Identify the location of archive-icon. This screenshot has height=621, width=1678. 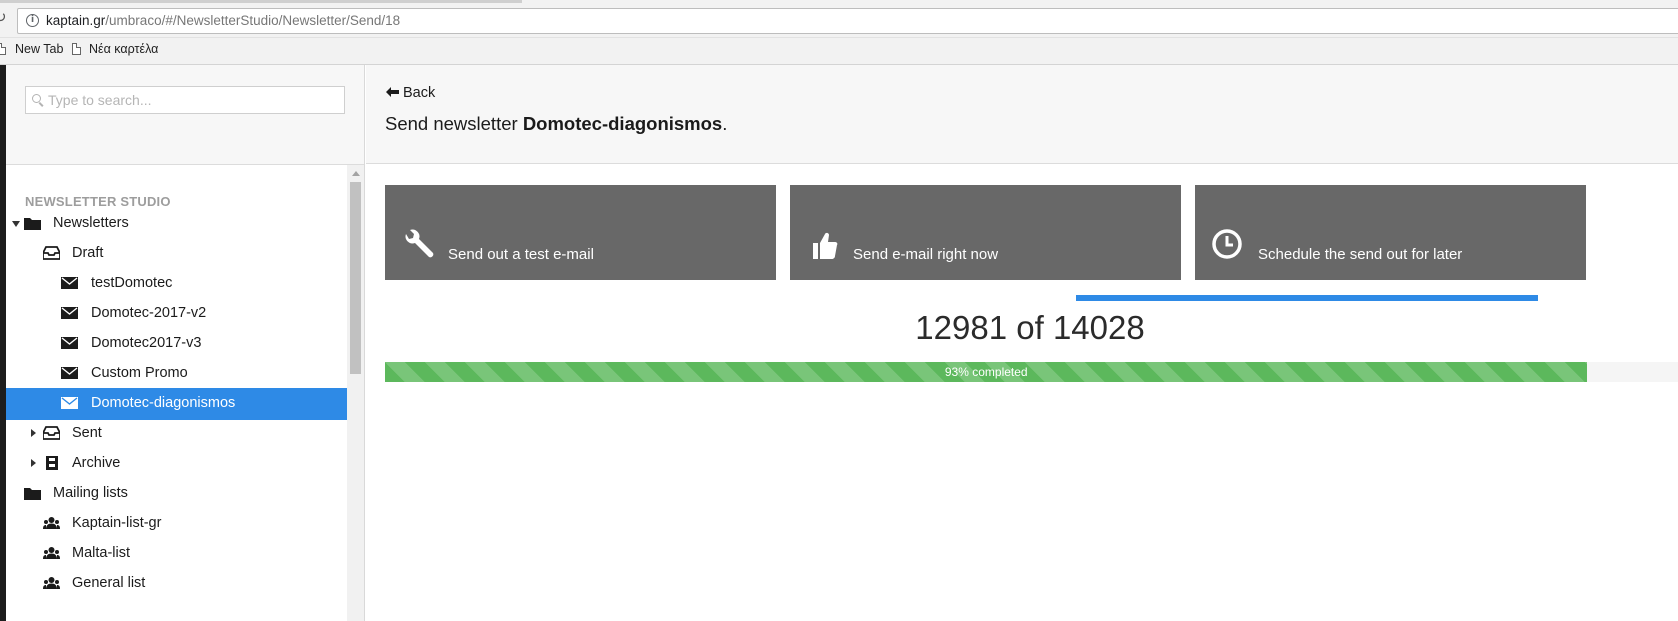
(52, 463).